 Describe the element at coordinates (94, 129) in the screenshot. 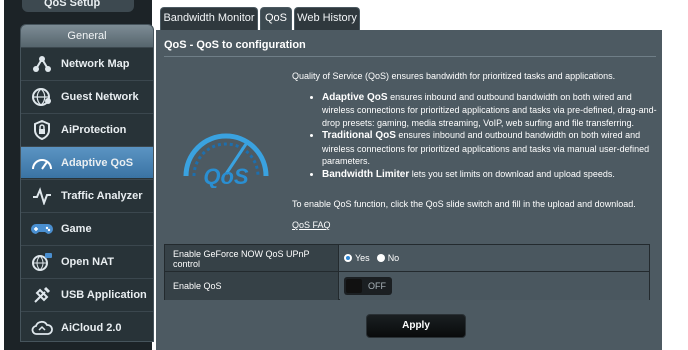

I see `sidebar-item-label: AiProtection` at that location.